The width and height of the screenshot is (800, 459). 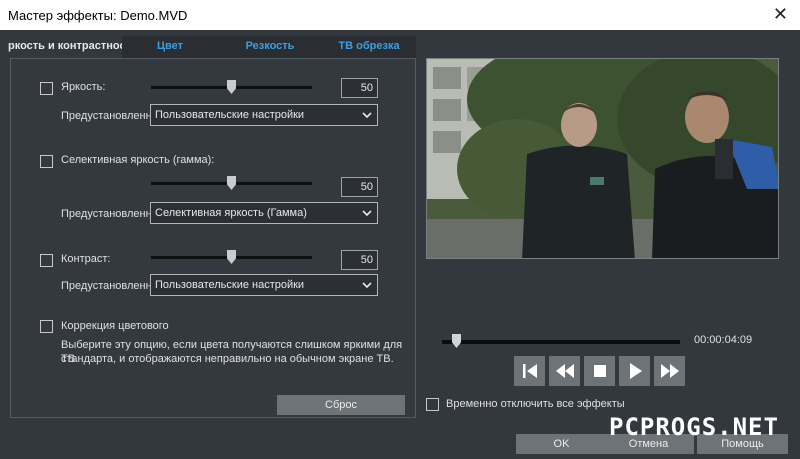 I want to click on rewind-icon, so click(x=564, y=371).